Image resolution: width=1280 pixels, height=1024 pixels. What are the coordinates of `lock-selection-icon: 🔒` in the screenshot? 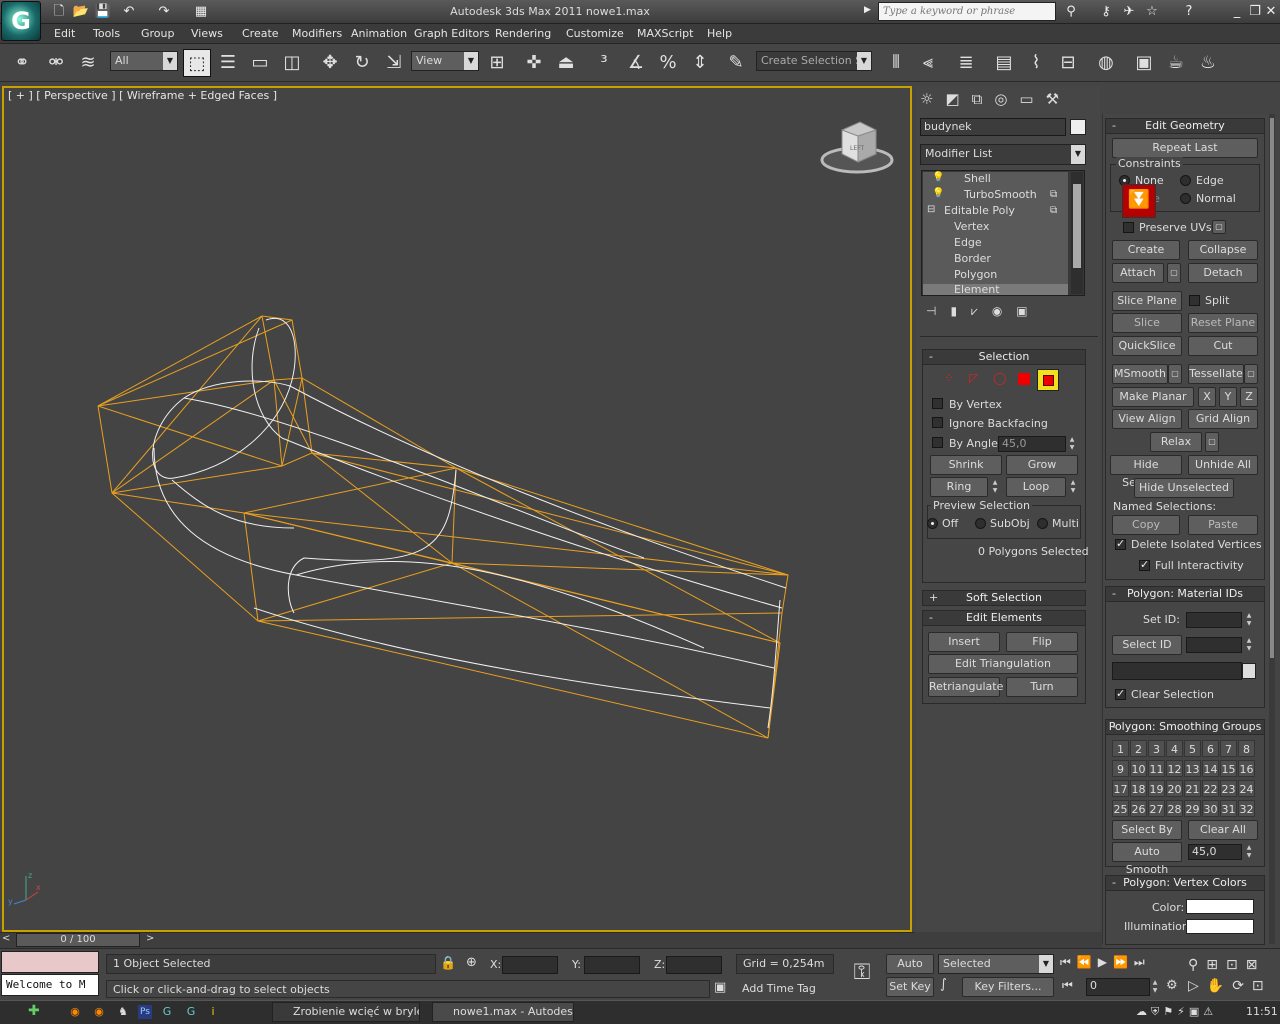 It's located at (448, 963).